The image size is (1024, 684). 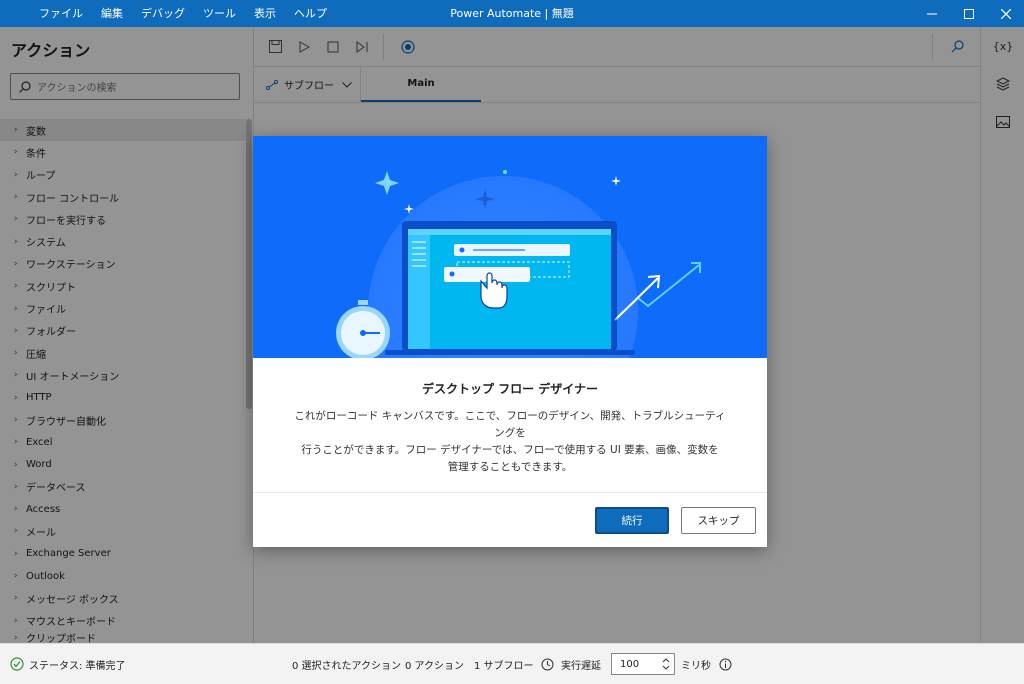 I want to click on maximize-button, so click(x=968, y=13).